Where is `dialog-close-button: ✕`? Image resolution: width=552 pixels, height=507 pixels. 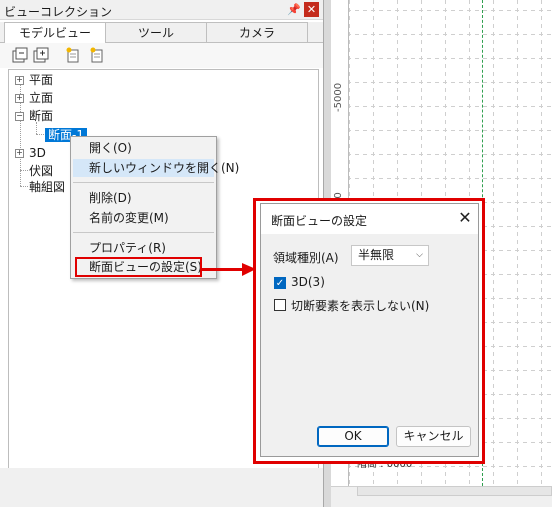 dialog-close-button: ✕ is located at coordinates (465, 218).